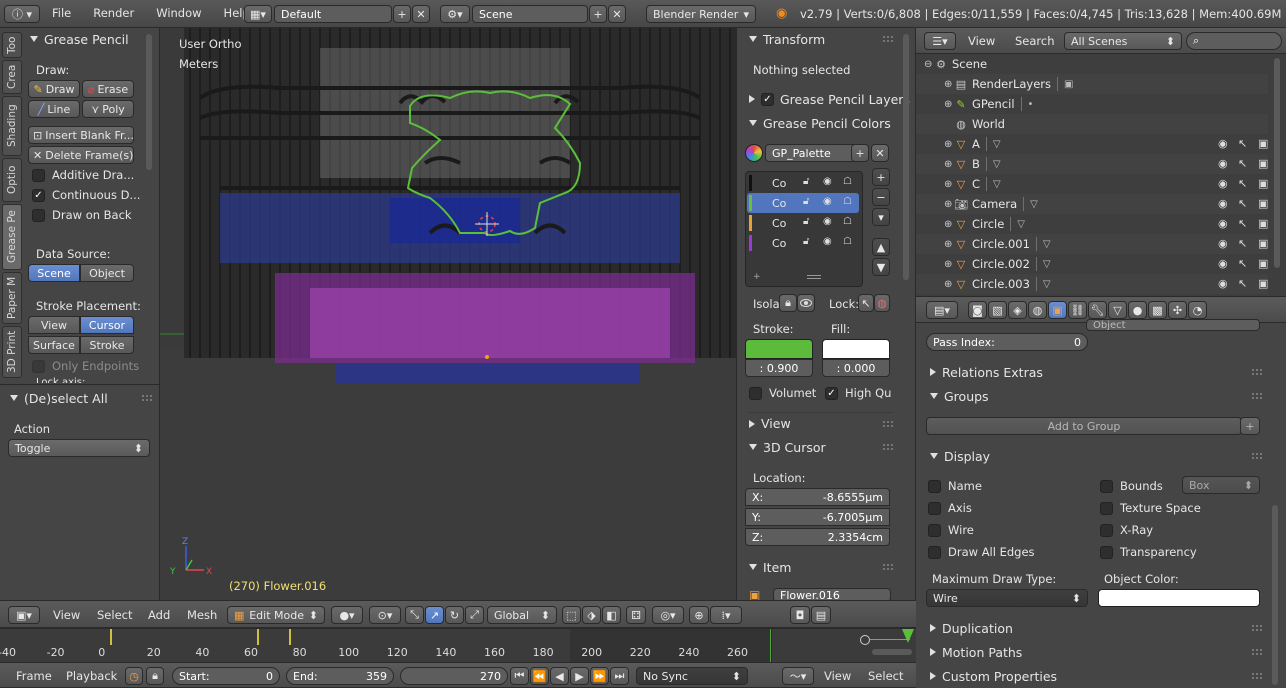  What do you see at coordinates (1096, 372) in the screenshot?
I see `relations-extras-header: Relations Extras` at bounding box center [1096, 372].